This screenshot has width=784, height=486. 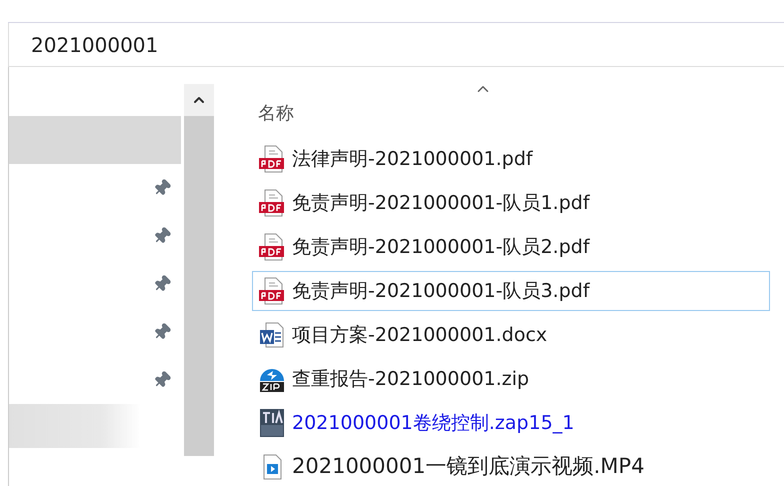 I want to click on word-document-icon, so click(x=272, y=335).